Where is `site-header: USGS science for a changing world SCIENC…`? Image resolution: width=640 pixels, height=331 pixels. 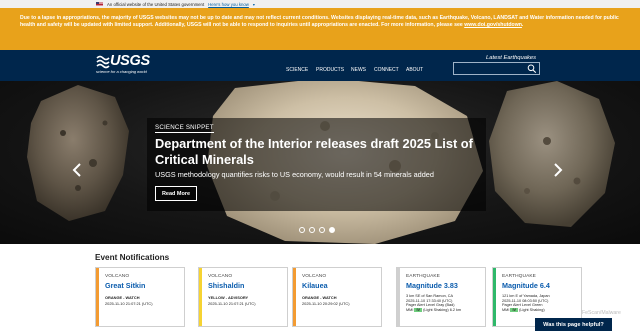
site-header: USGS science for a changing world SCIENC… is located at coordinates (320, 65).